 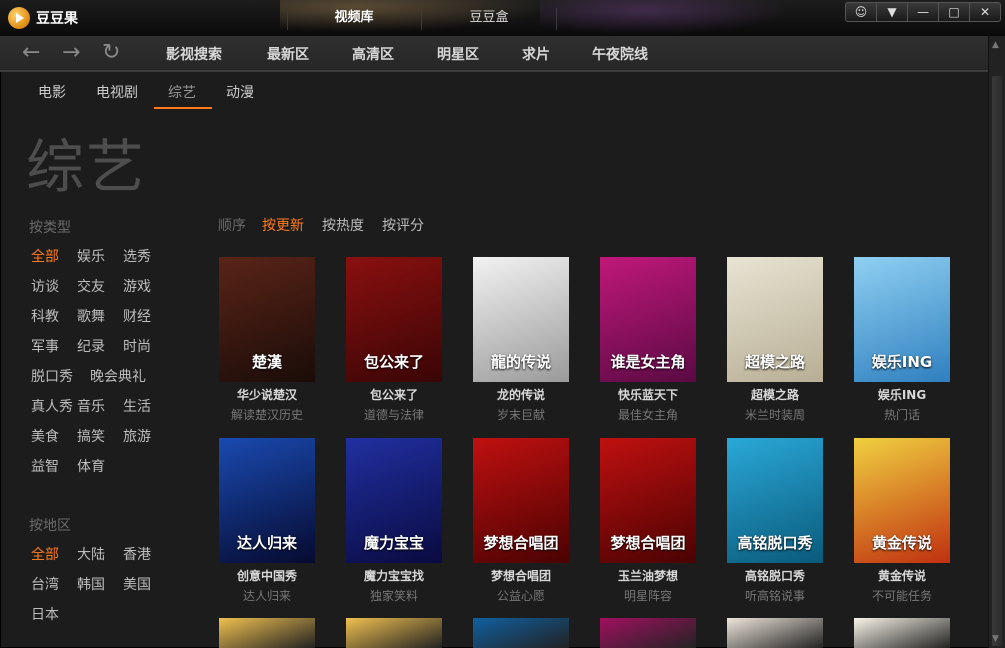 What do you see at coordinates (91, 584) in the screenshot?
I see `region-filter-option: 韩国` at bounding box center [91, 584].